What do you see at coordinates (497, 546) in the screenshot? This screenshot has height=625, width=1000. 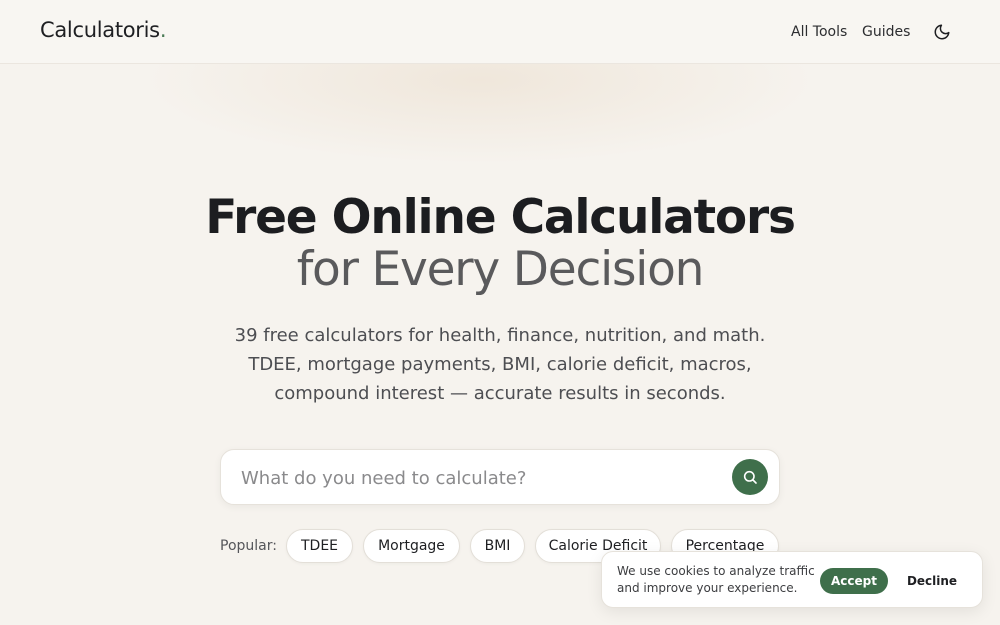 I see `chip-bmi: BMI` at bounding box center [497, 546].